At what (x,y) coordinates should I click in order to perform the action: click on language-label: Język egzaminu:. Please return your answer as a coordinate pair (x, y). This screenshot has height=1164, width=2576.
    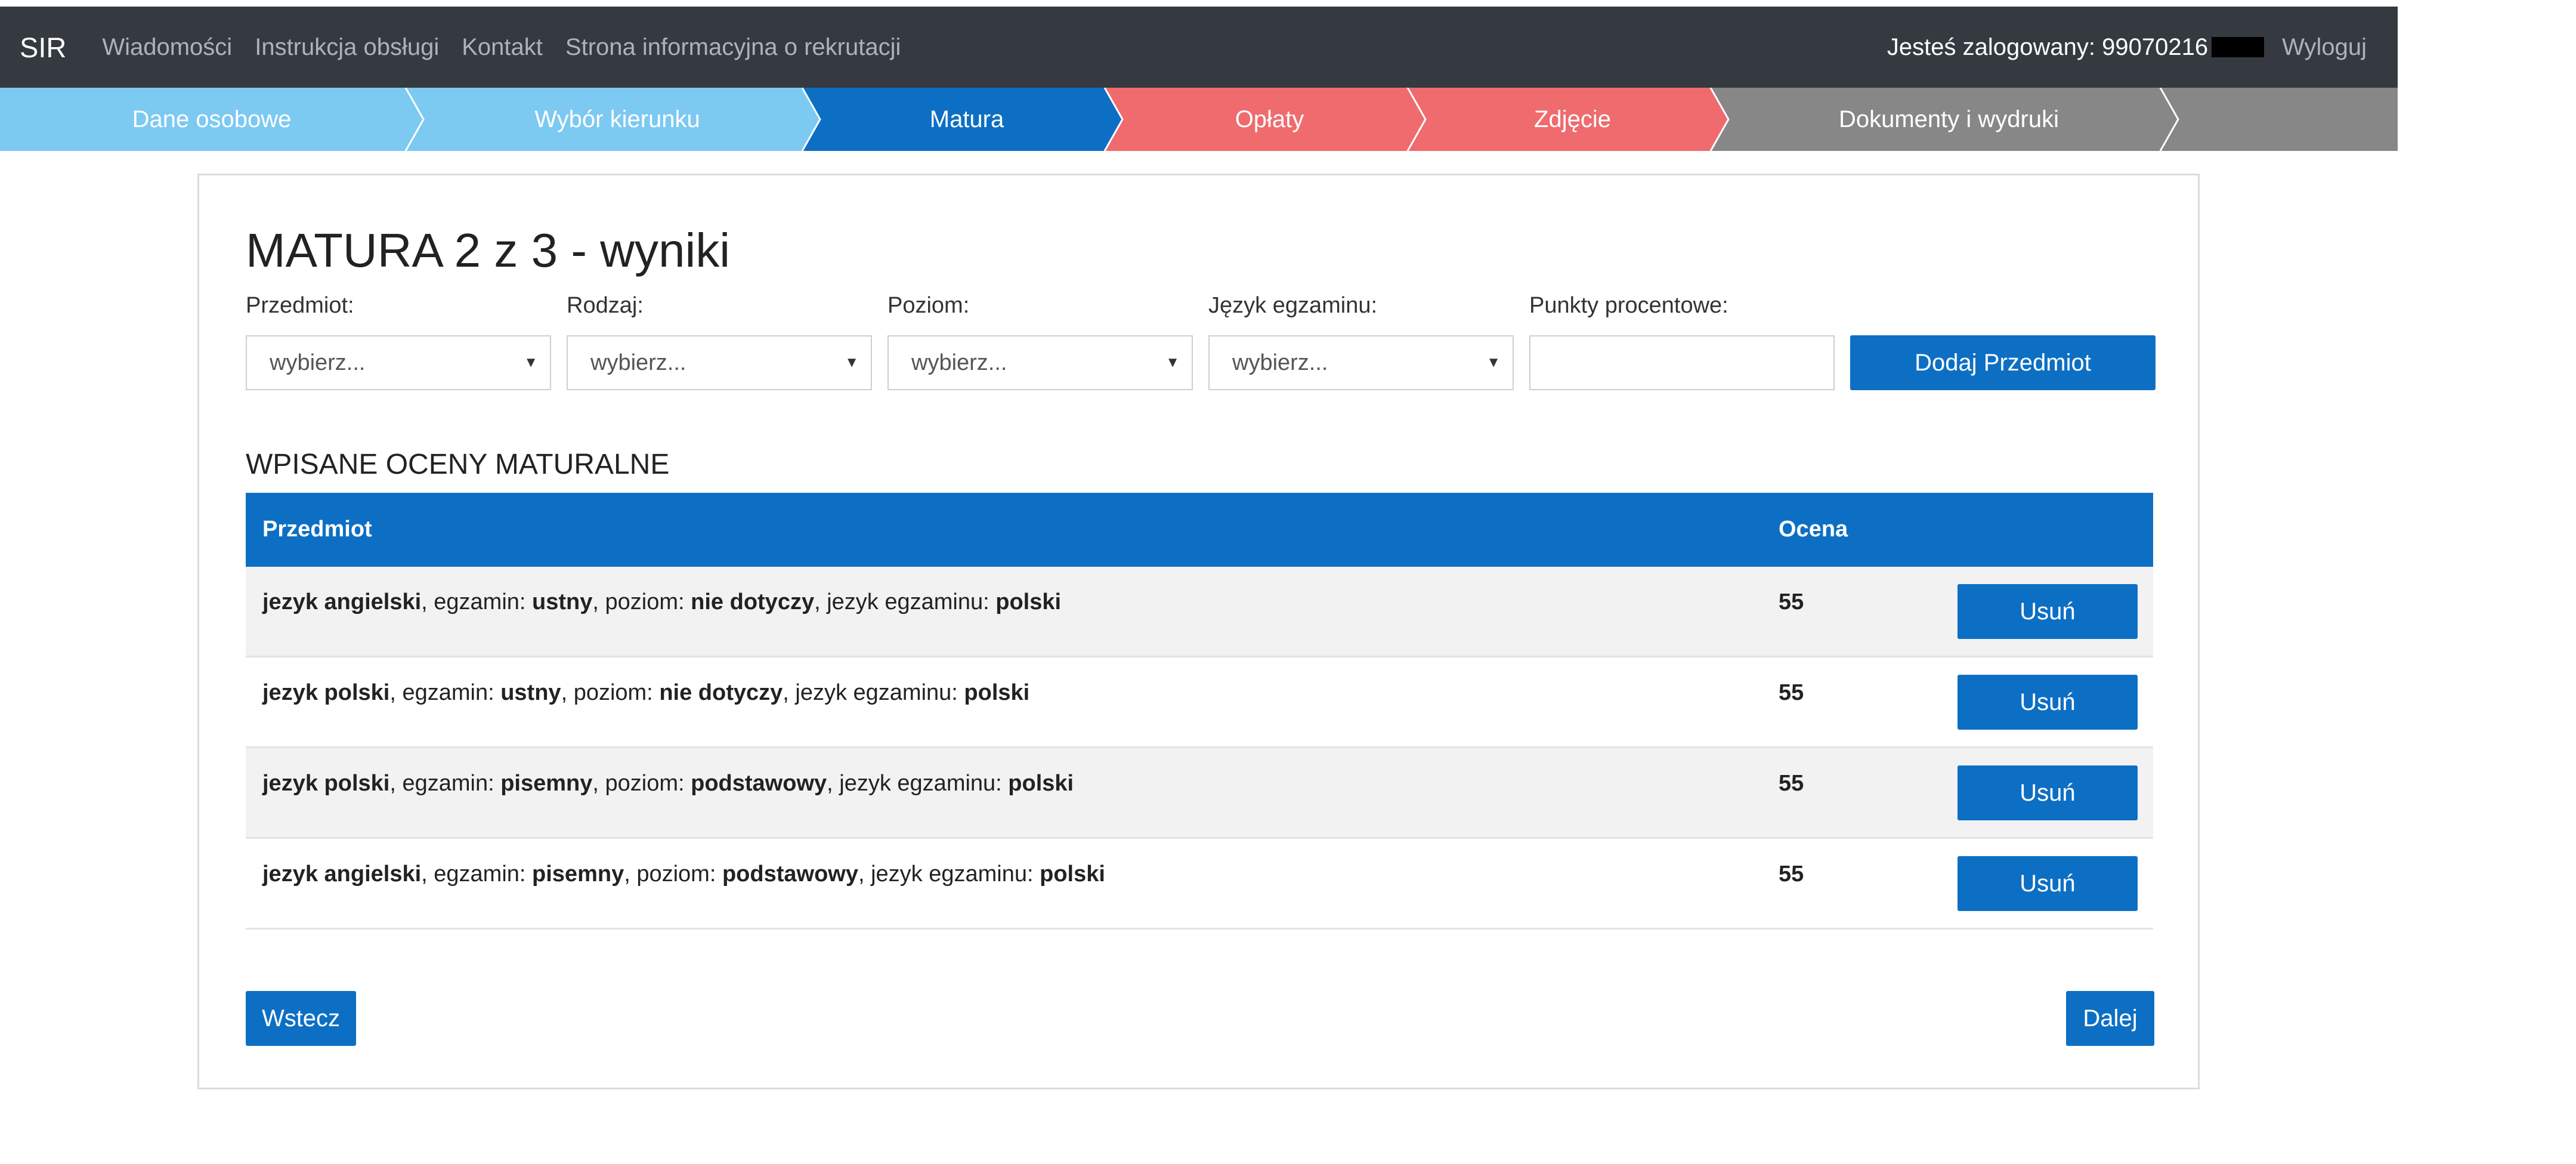
    Looking at the image, I should click on (1293, 305).